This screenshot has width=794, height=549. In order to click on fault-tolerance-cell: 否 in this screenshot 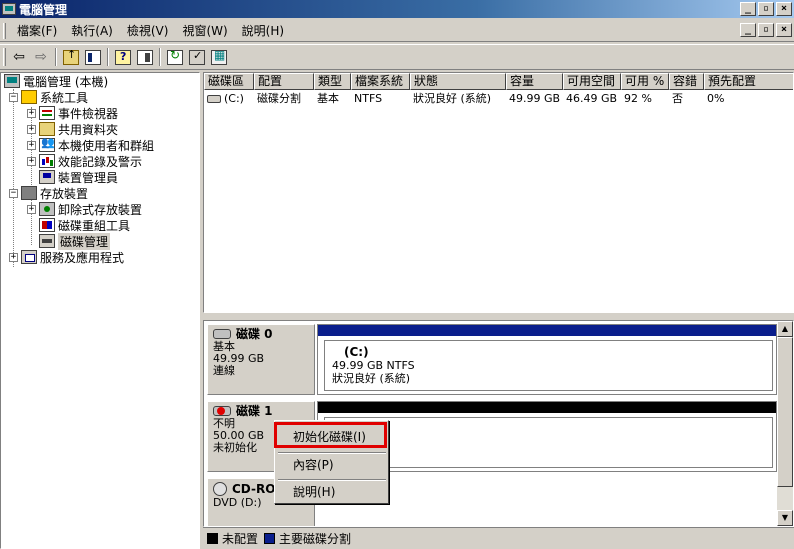, I will do `click(677, 98)`.